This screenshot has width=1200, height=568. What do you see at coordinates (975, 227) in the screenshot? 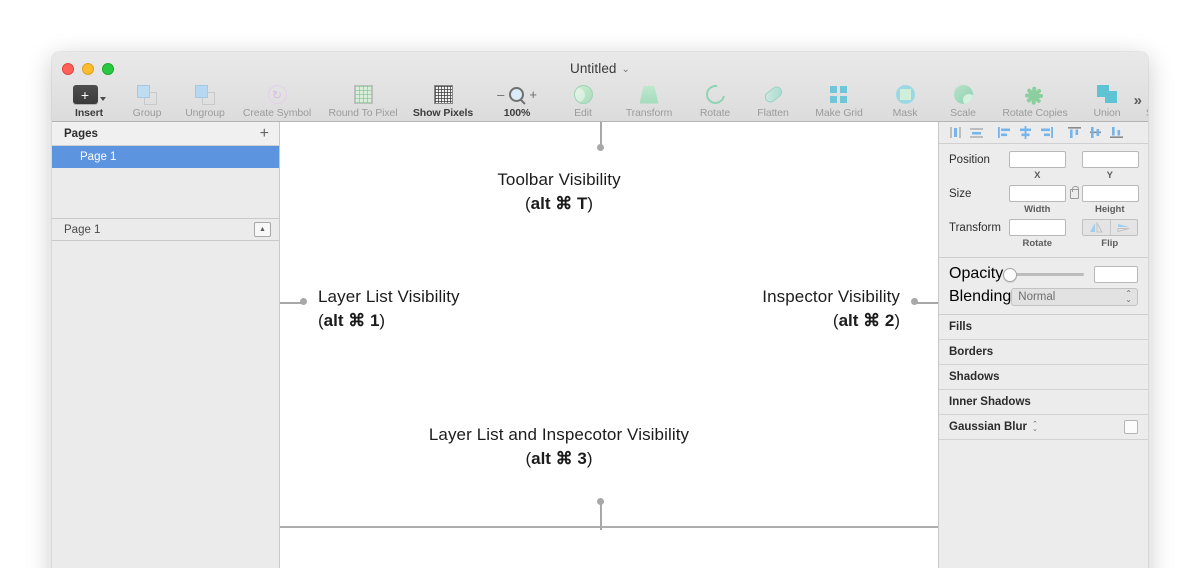
I see `transform-label: Transform` at bounding box center [975, 227].